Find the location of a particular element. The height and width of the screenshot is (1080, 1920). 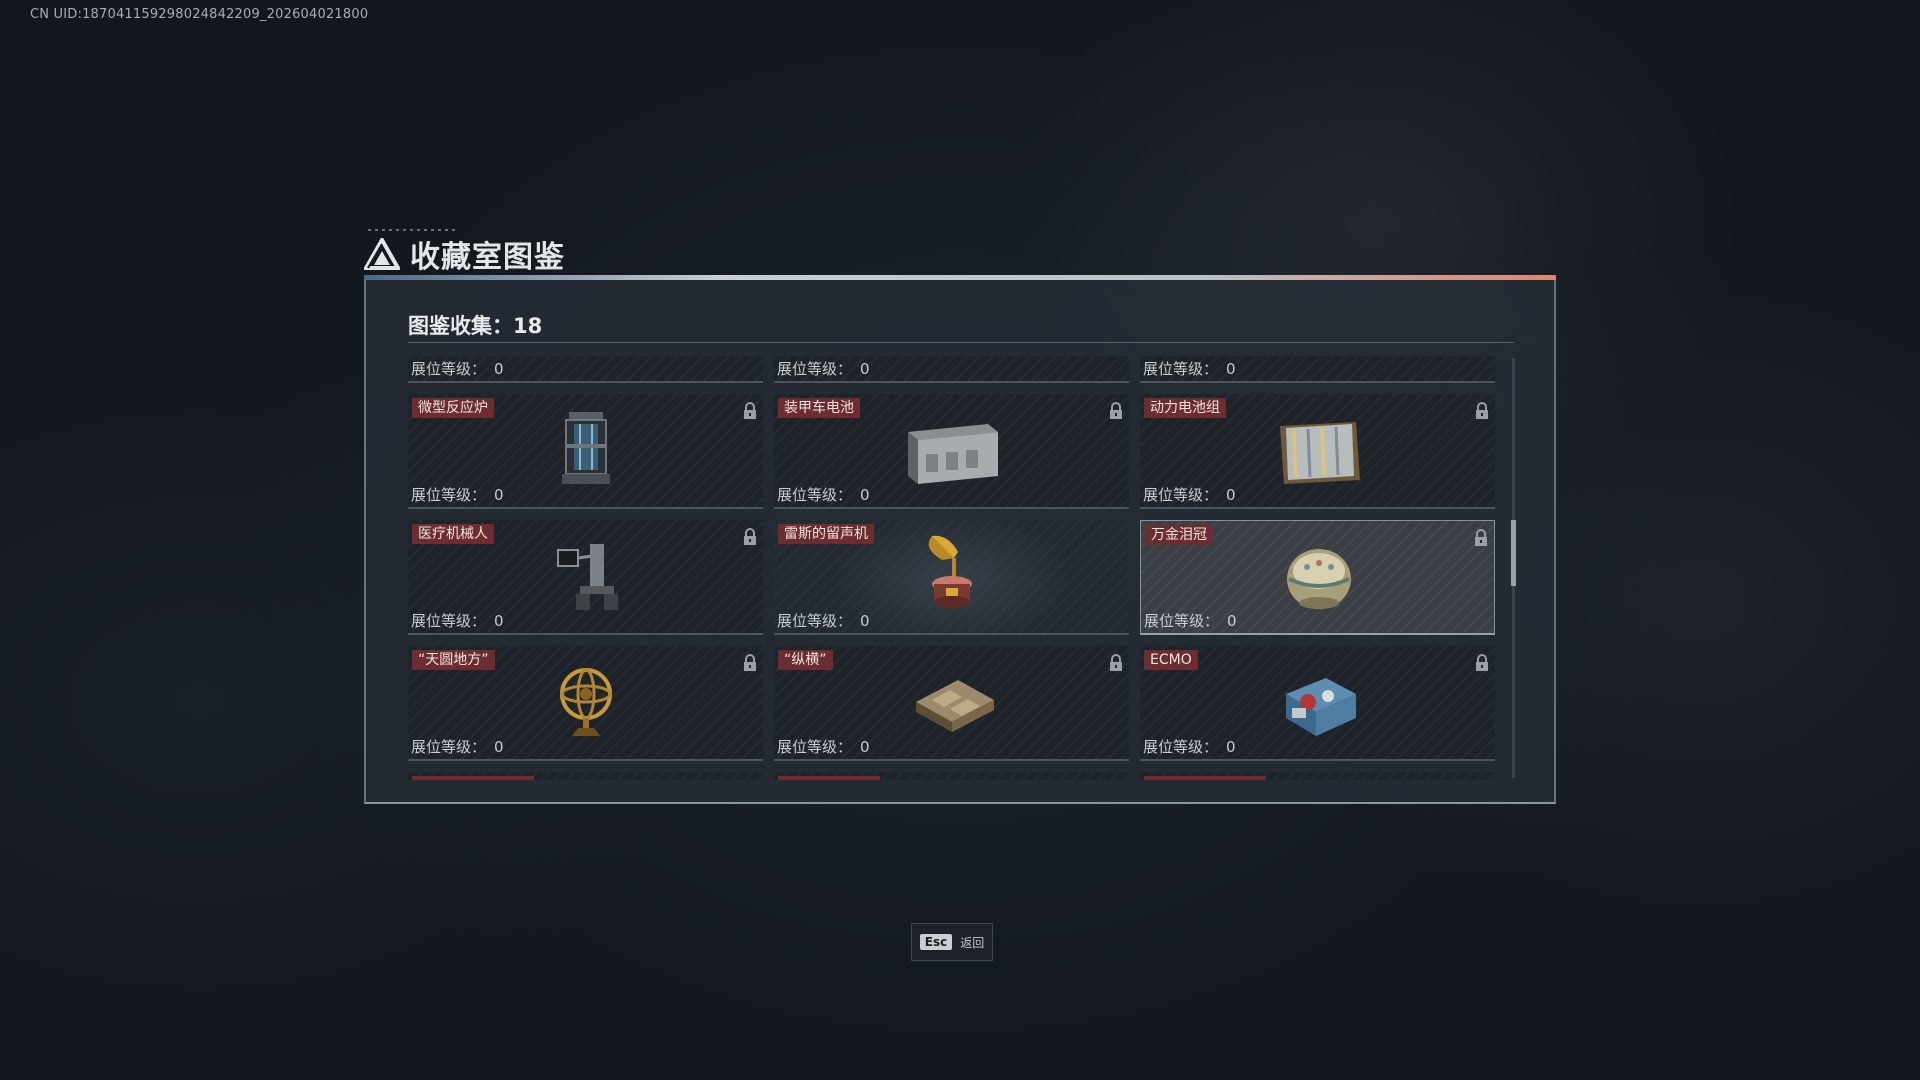

collection-card-armillary: “天圆地方” 展位等级： 0 is located at coordinates (585, 703).